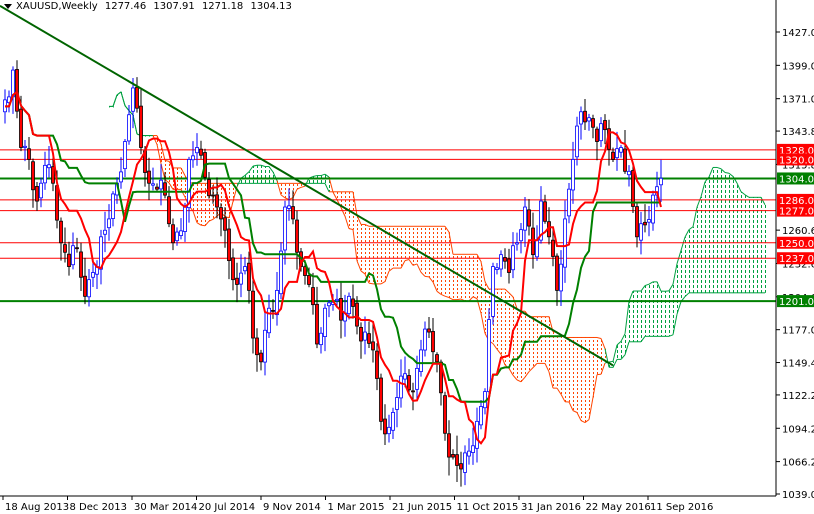  What do you see at coordinates (798, 100) in the screenshot?
I see `price-tick-label: 1371.00` at bounding box center [798, 100].